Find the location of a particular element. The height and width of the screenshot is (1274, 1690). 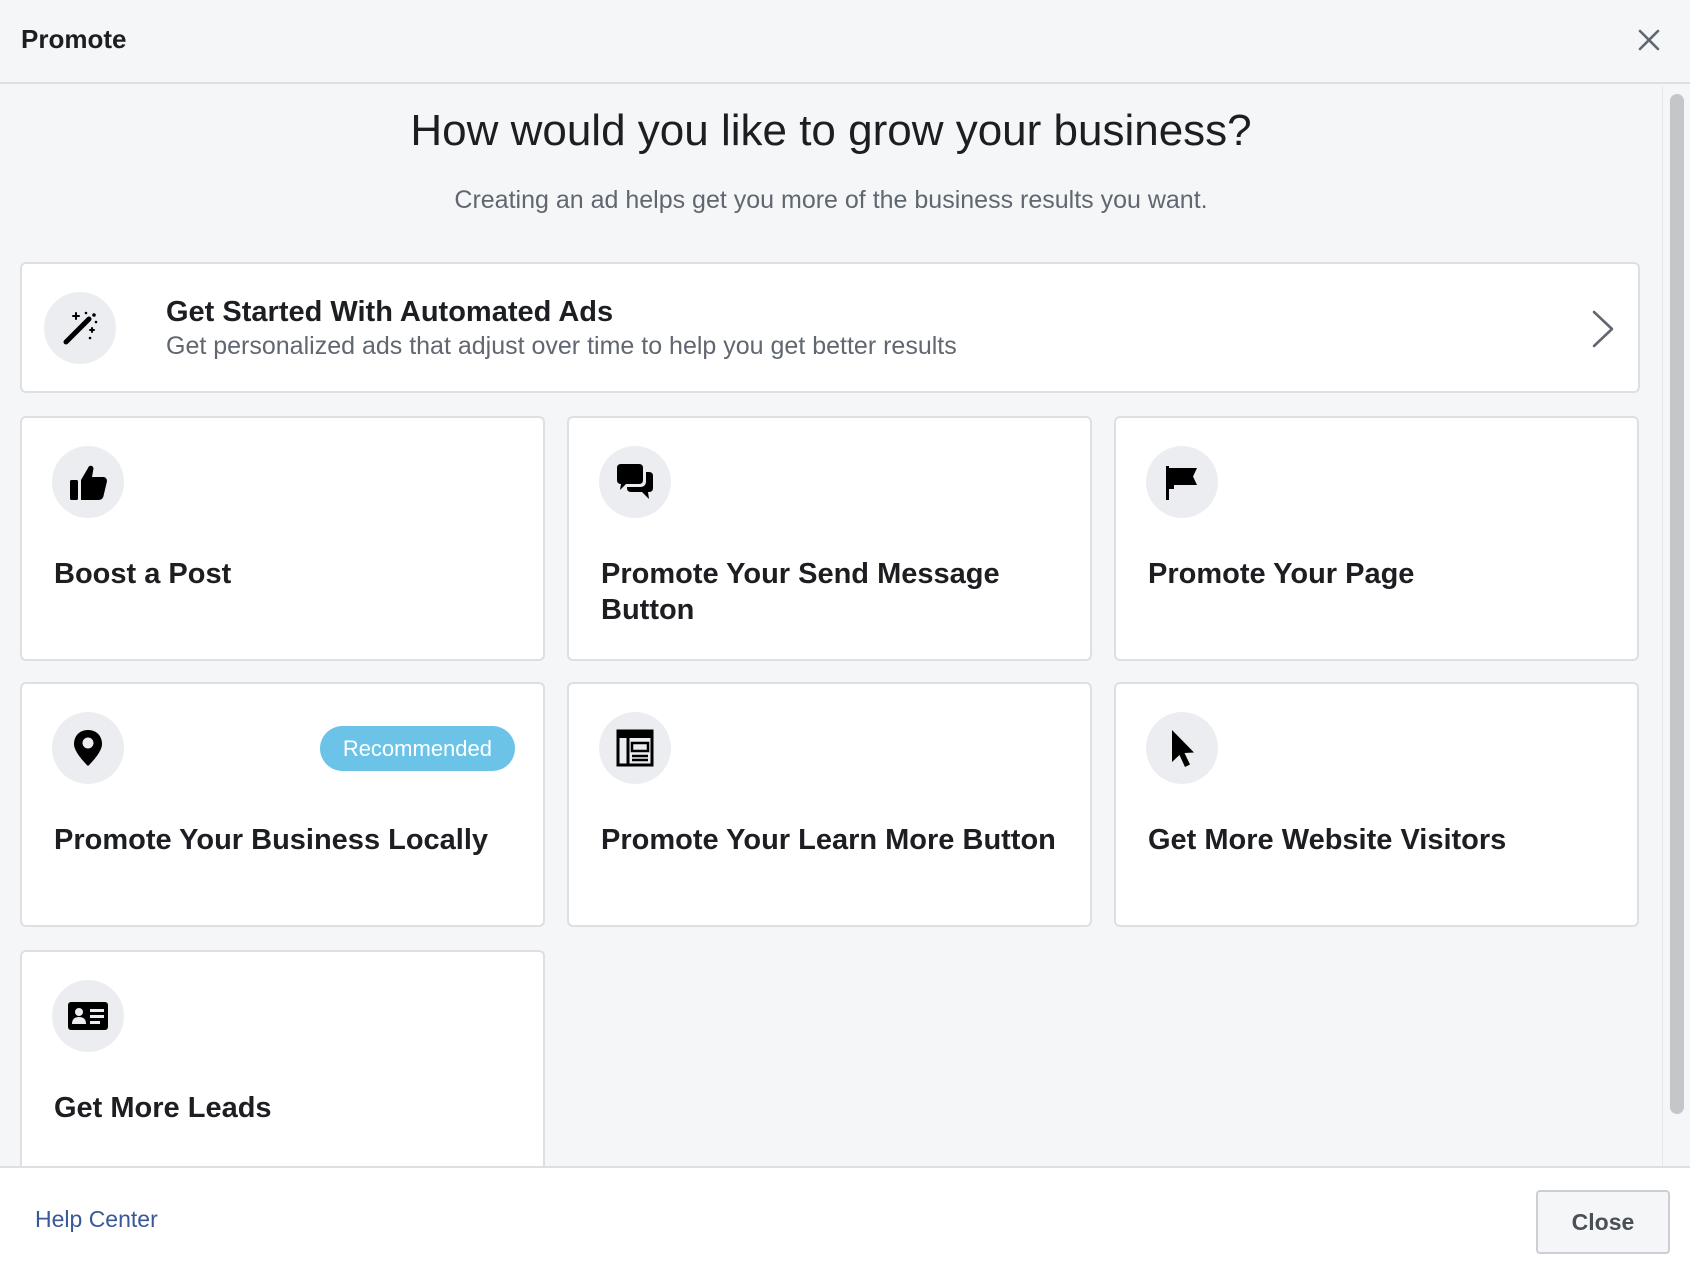

dialog-title: Promote is located at coordinates (74, 39).